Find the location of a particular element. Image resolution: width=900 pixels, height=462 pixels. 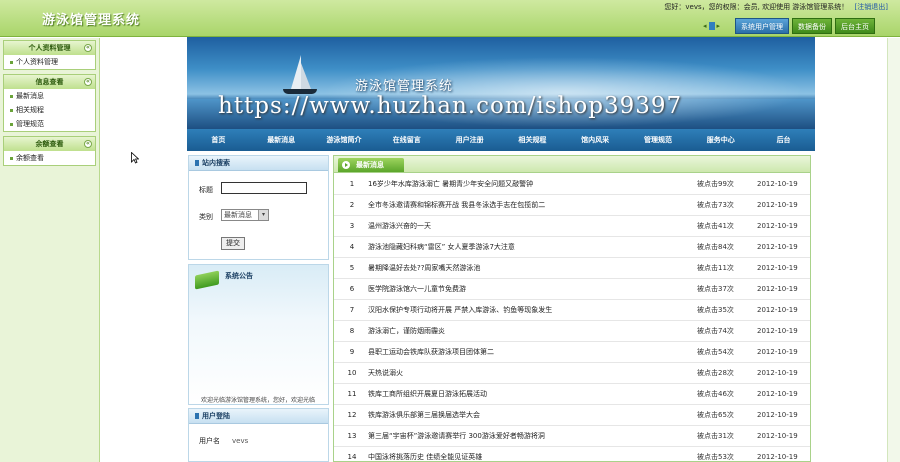

sidebar-group-header: 个人资料管理 « is located at coordinates (49, 48).